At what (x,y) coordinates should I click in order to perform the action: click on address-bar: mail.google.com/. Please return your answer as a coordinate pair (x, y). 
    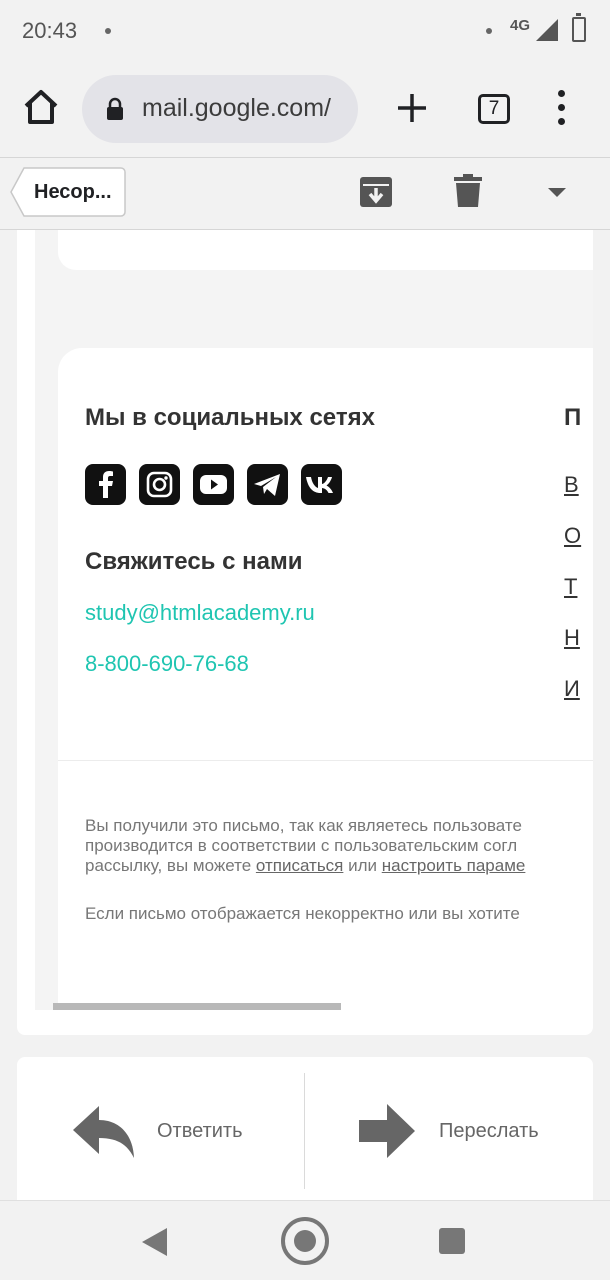
    Looking at the image, I should click on (220, 109).